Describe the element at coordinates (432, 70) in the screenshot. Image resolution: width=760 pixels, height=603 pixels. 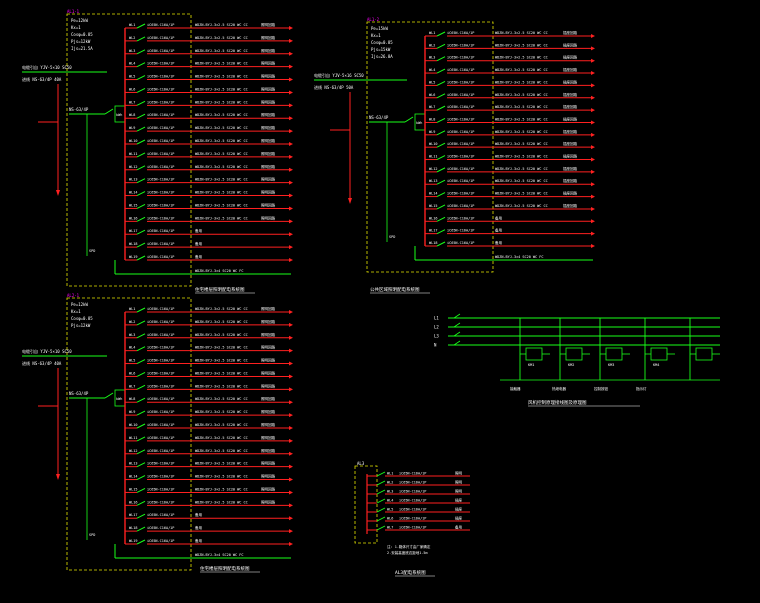
I see `branch-id: WL4` at that location.